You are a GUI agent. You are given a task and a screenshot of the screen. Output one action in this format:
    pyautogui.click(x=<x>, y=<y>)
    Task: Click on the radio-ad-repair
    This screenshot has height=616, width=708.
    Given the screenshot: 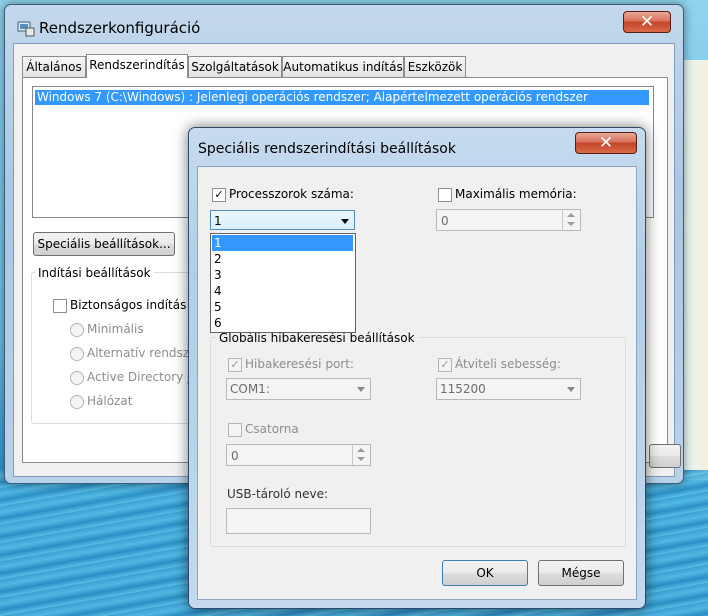 What is the action you would take?
    pyautogui.click(x=77, y=378)
    